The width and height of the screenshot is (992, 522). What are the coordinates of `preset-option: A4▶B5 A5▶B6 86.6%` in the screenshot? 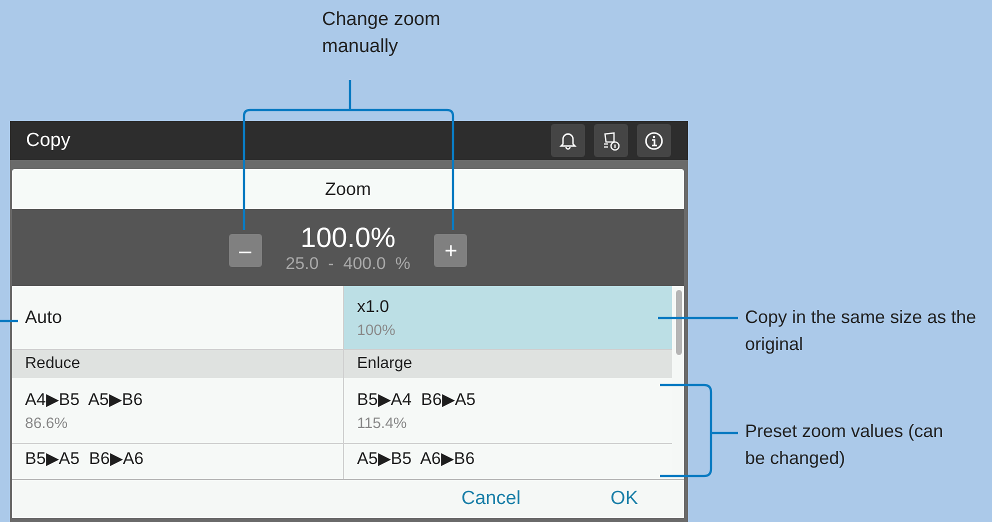 It's located at (178, 411).